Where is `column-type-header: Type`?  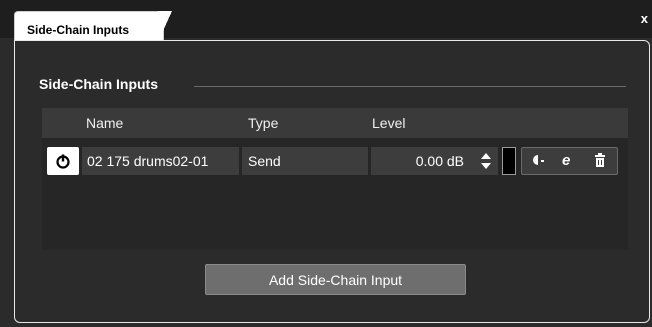 column-type-header: Type is located at coordinates (263, 123).